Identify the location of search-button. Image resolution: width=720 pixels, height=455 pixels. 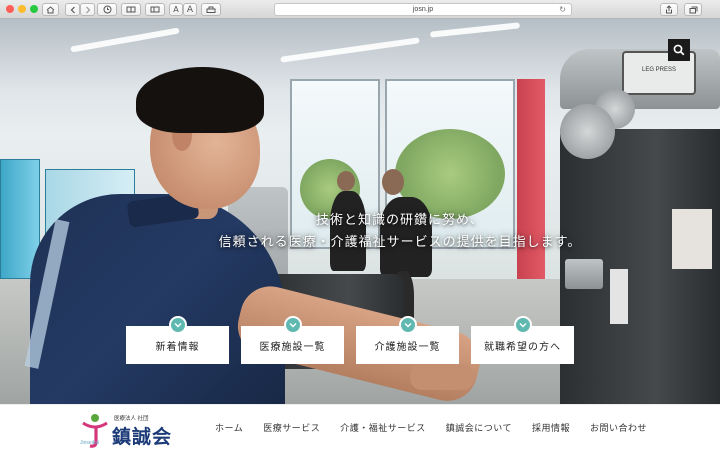
(679, 50).